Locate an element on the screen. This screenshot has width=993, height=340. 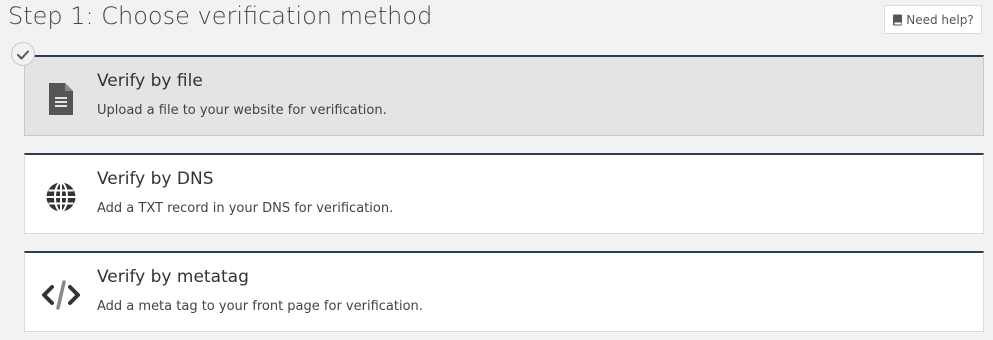
need-help-button: Need help? is located at coordinates (933, 19).